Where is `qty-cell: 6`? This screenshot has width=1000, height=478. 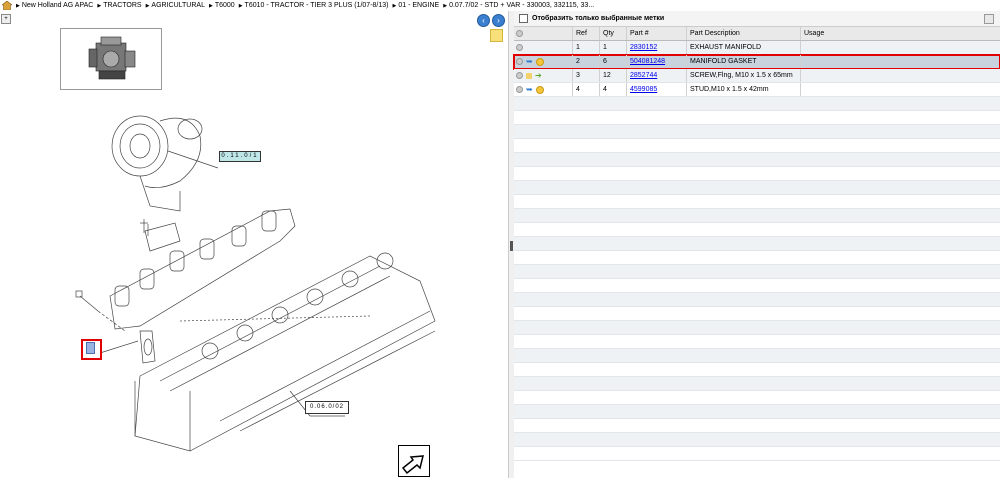 qty-cell: 6 is located at coordinates (612, 61).